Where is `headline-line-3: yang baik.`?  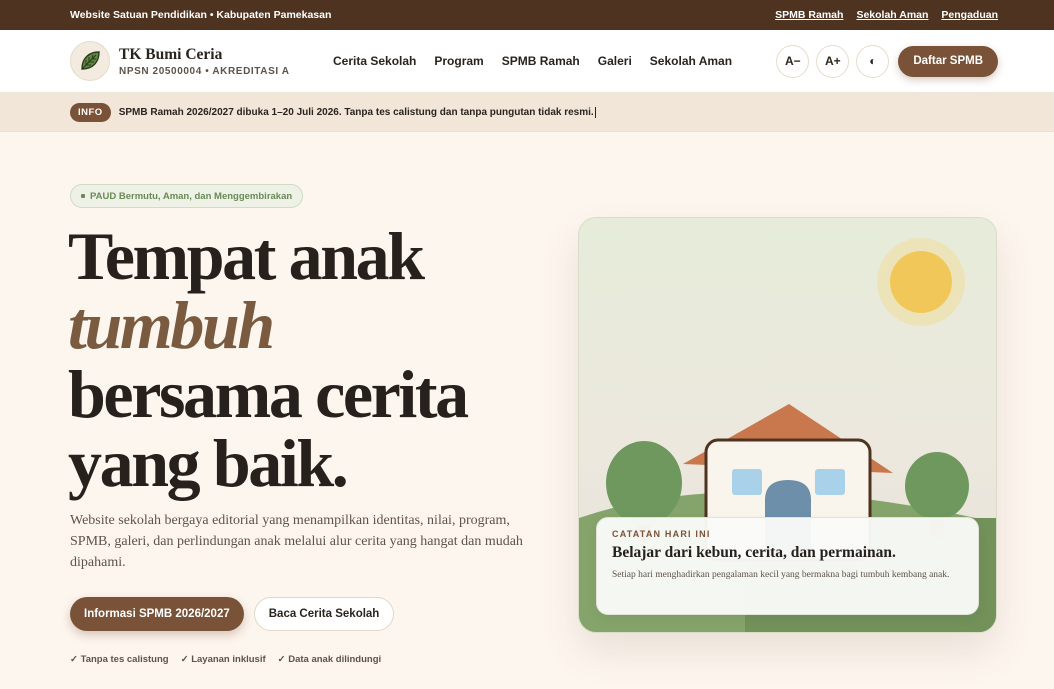
headline-line-3: yang baik. is located at coordinates (208, 463).